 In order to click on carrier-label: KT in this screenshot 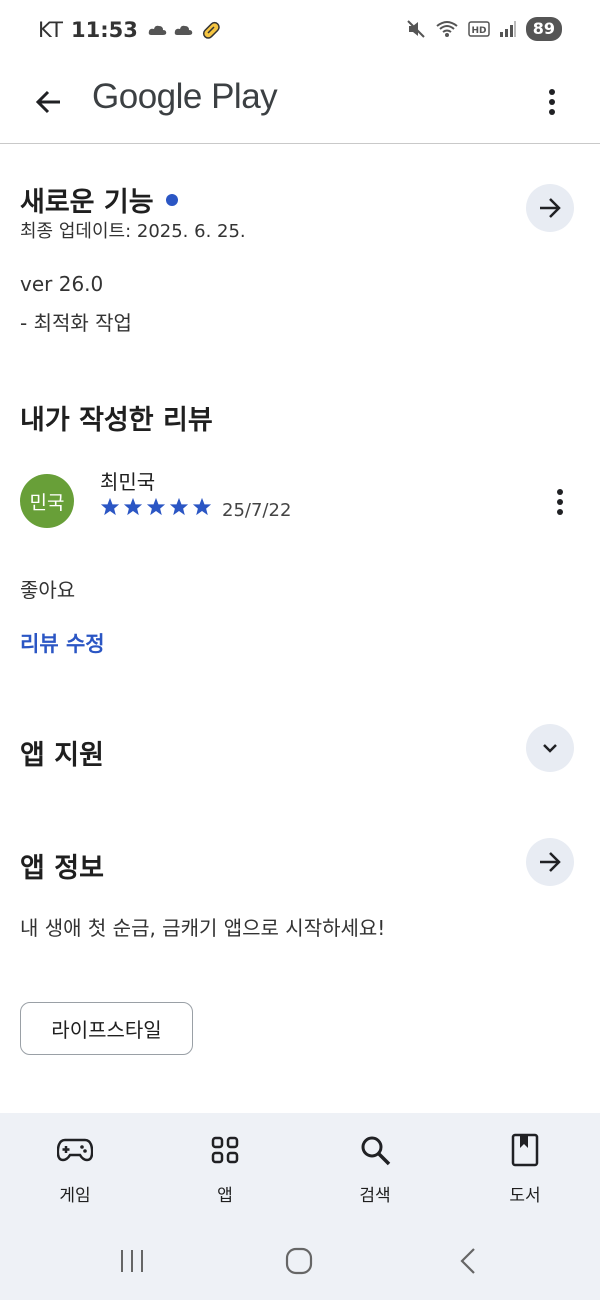, I will do `click(50, 30)`.